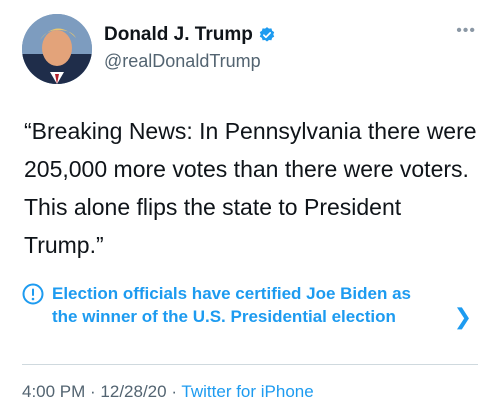 The width and height of the screenshot is (500, 418). What do you see at coordinates (463, 317) in the screenshot?
I see `chevron-right-icon: ❯` at bounding box center [463, 317].